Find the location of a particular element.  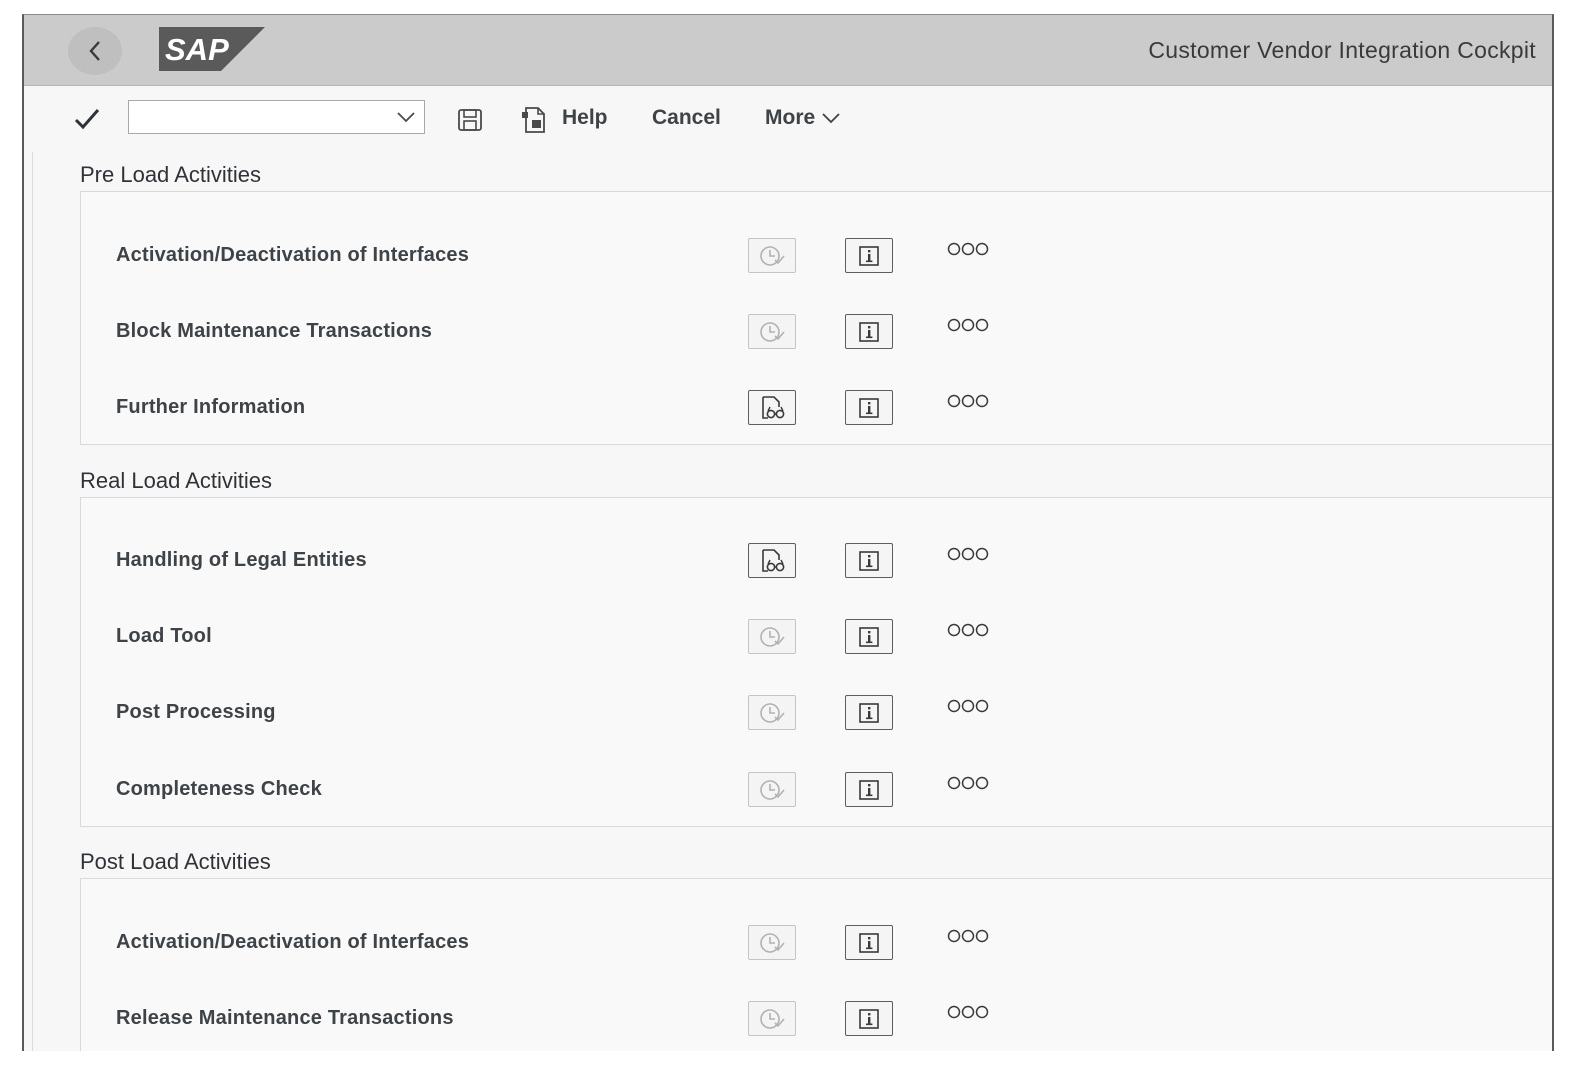

divider is located at coordinates (32, 601).